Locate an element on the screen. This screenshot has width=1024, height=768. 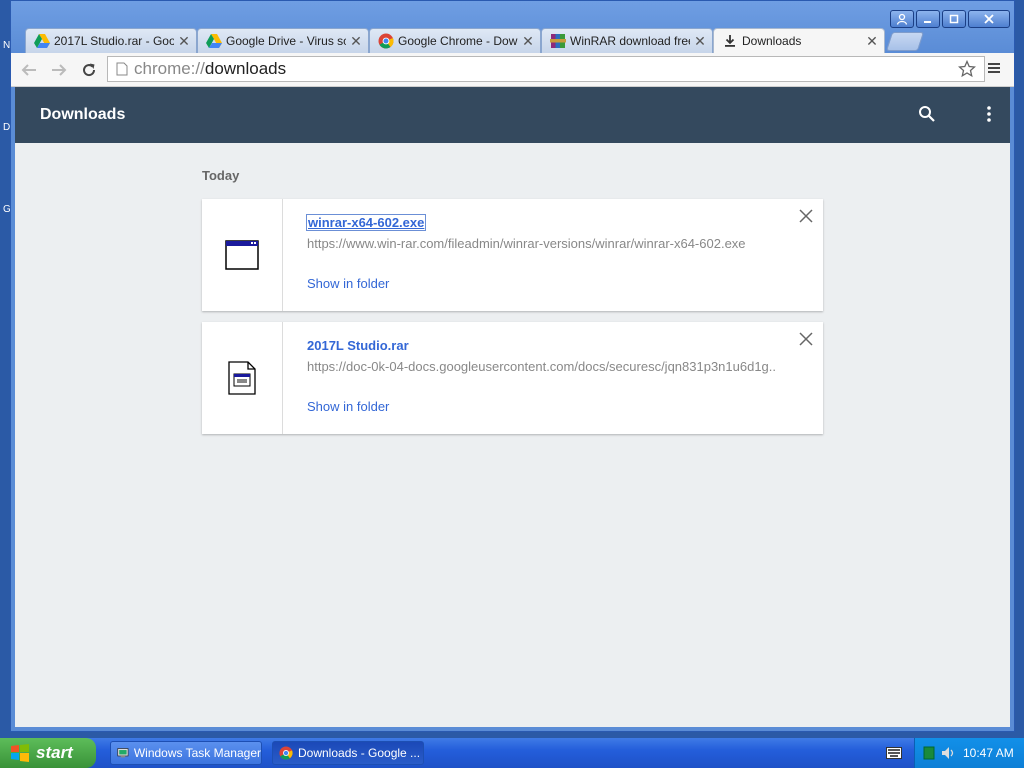
date-section-label: Today is located at coordinates (221, 175).